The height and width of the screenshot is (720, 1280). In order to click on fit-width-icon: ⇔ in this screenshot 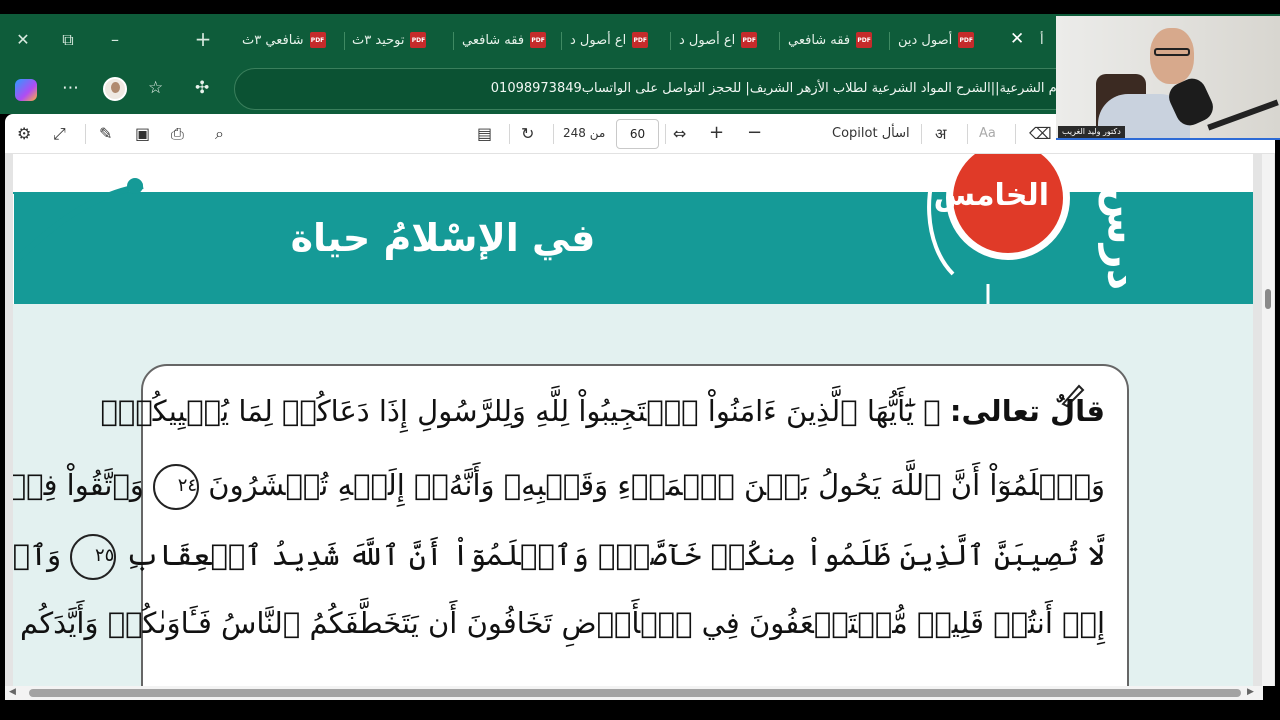, I will do `click(679, 133)`.